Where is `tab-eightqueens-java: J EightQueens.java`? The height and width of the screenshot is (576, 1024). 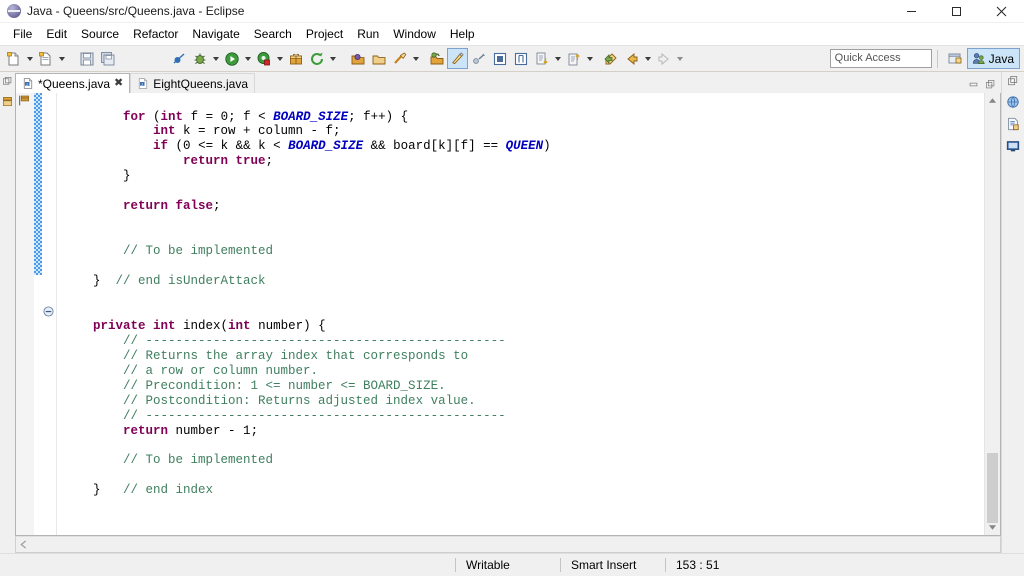
tab-eightqueens-java: J EightQueens.java is located at coordinates (192, 83).